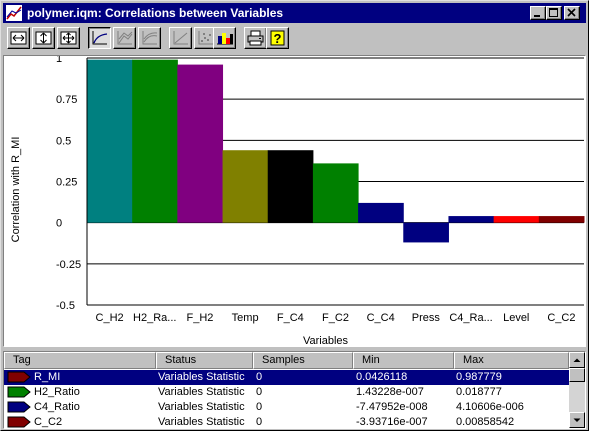 The image size is (589, 431). What do you see at coordinates (303, 360) in the screenshot?
I see `column-header-samples: Samples` at bounding box center [303, 360].